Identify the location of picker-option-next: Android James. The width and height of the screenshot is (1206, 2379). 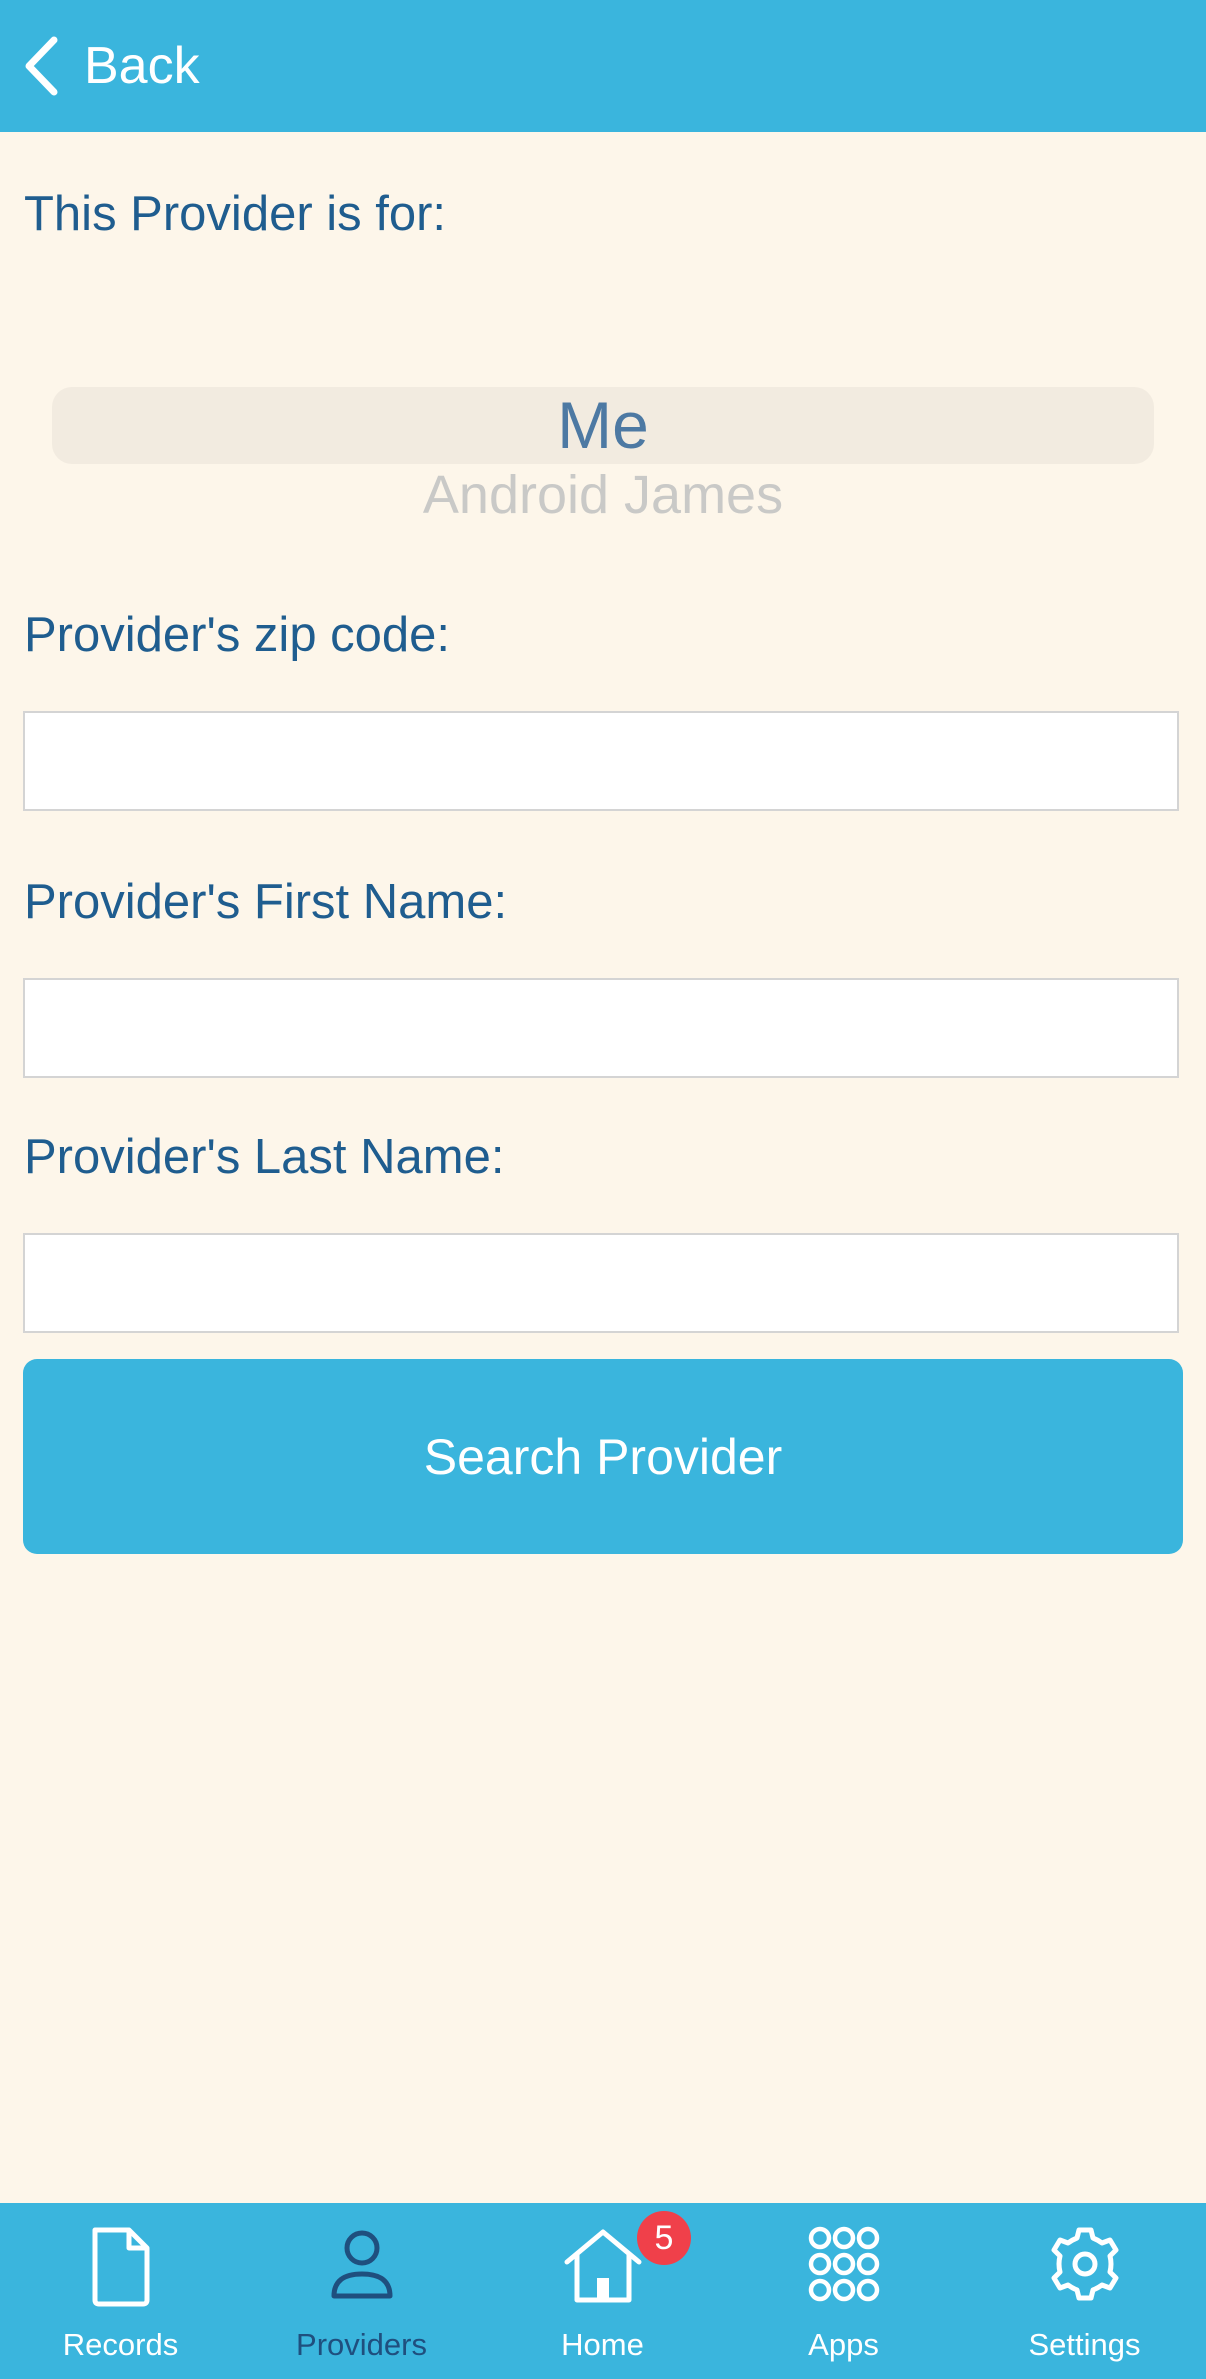
(603, 495).